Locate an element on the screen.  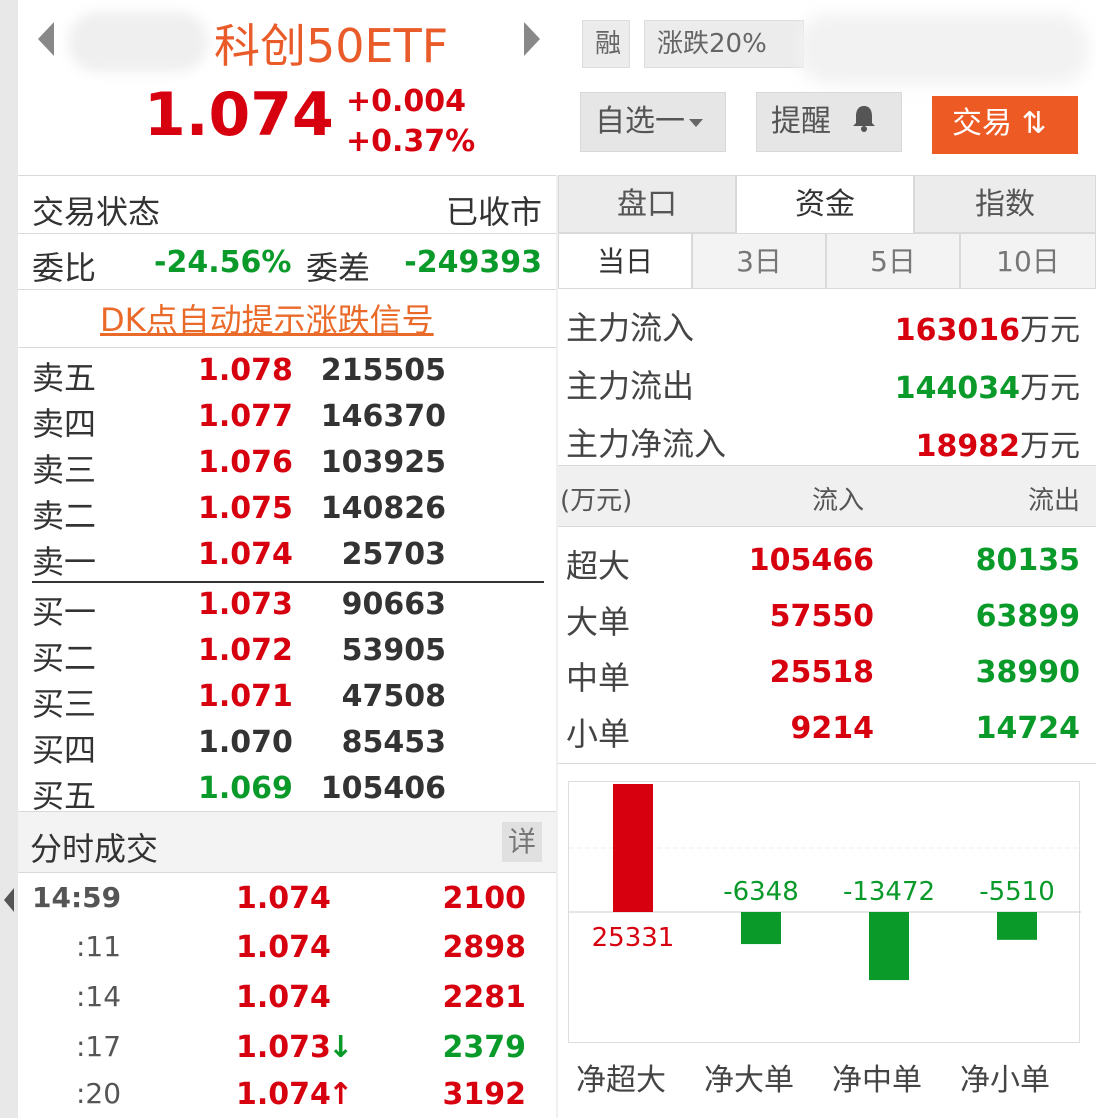
flow-row-label: 大单 is located at coordinates (598, 622).